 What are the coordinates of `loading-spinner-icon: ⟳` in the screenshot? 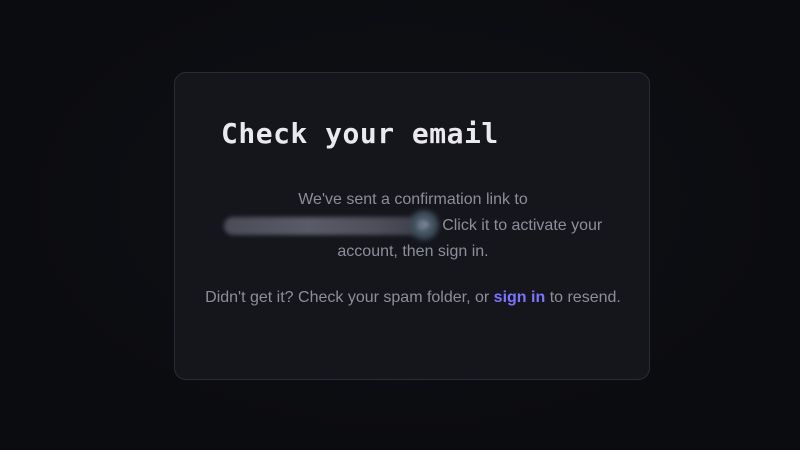 It's located at (423, 224).